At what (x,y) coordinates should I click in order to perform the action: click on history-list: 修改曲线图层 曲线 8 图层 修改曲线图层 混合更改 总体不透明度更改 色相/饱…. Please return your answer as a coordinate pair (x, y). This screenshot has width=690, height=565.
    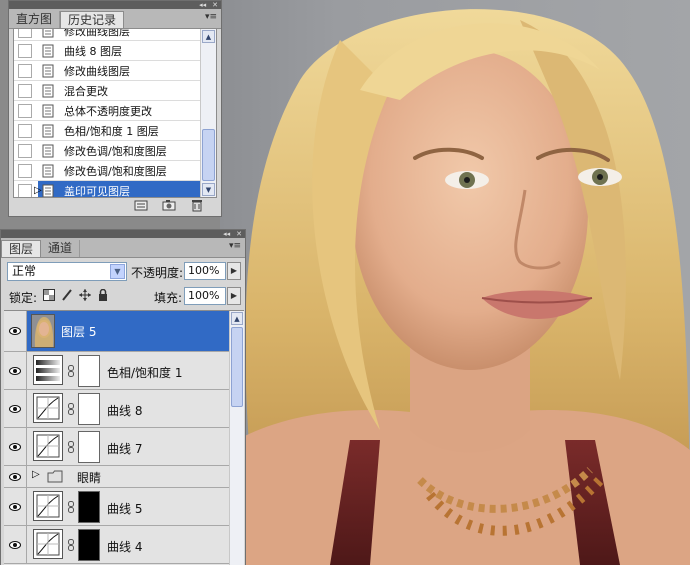
    Looking at the image, I should click on (115, 113).